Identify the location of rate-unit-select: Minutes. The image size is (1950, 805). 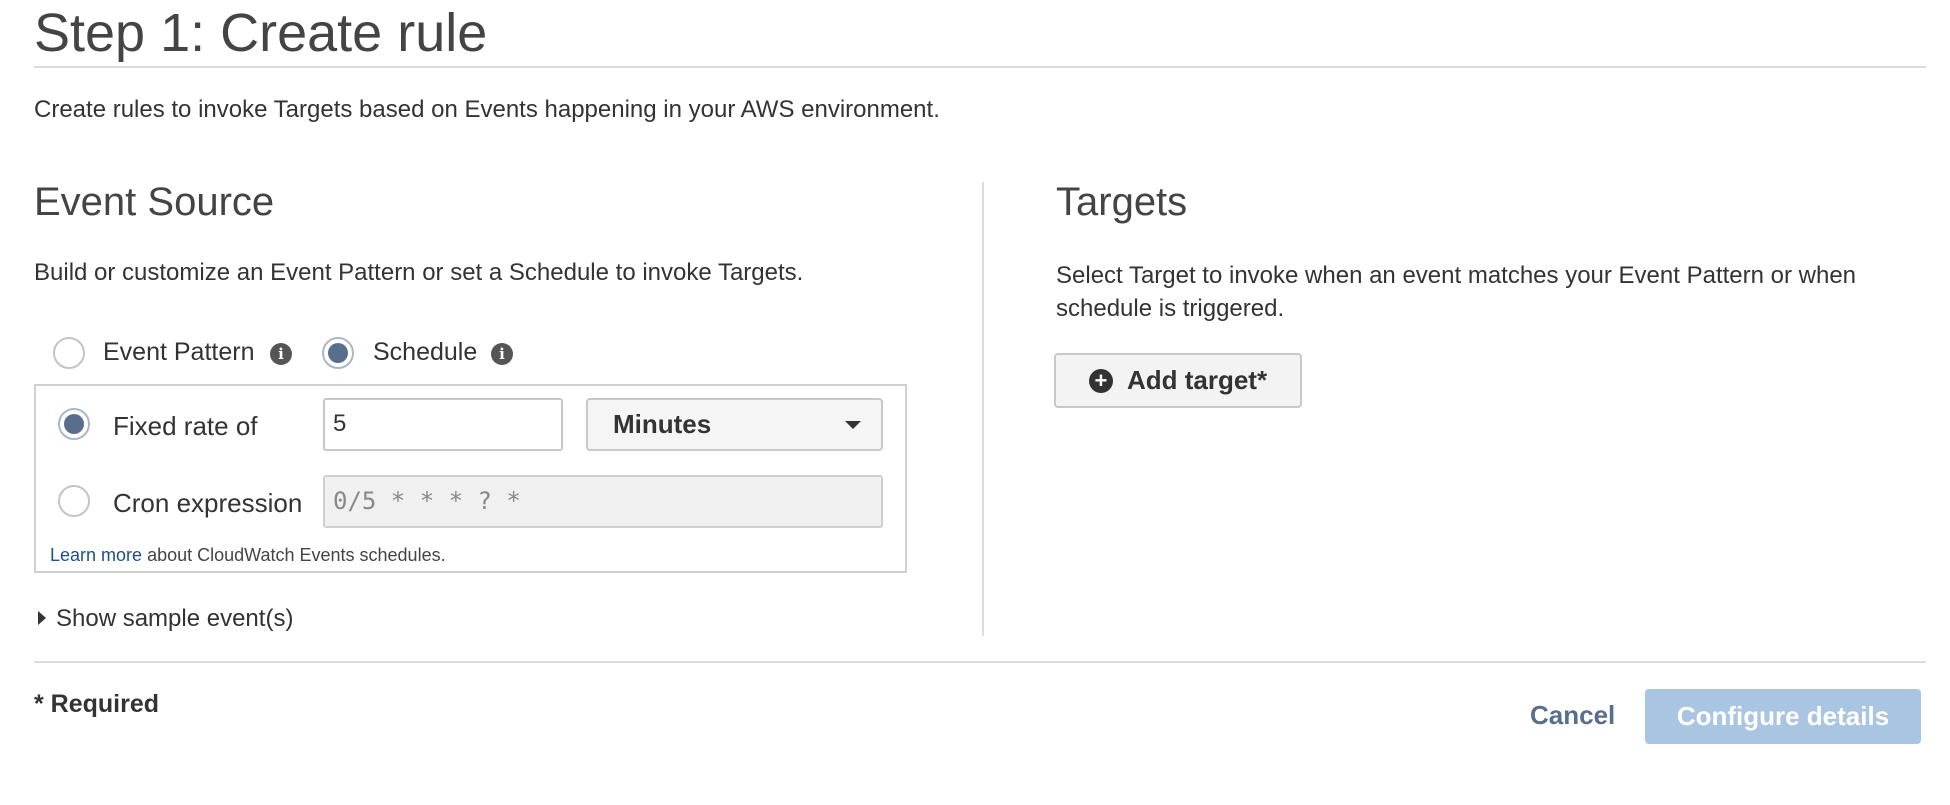
(734, 424).